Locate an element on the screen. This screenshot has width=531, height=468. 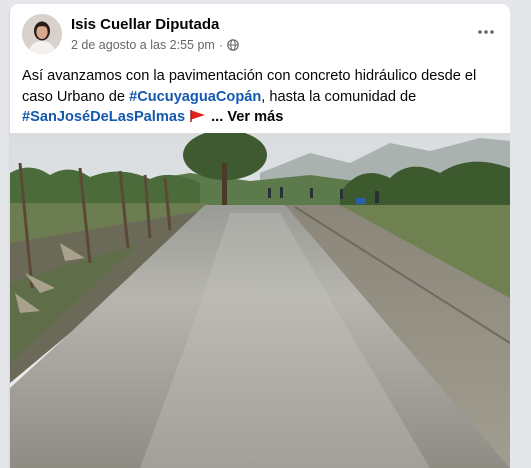
post-timestamp: 2 de agosto a las 2:55 pm is located at coordinates (143, 45).